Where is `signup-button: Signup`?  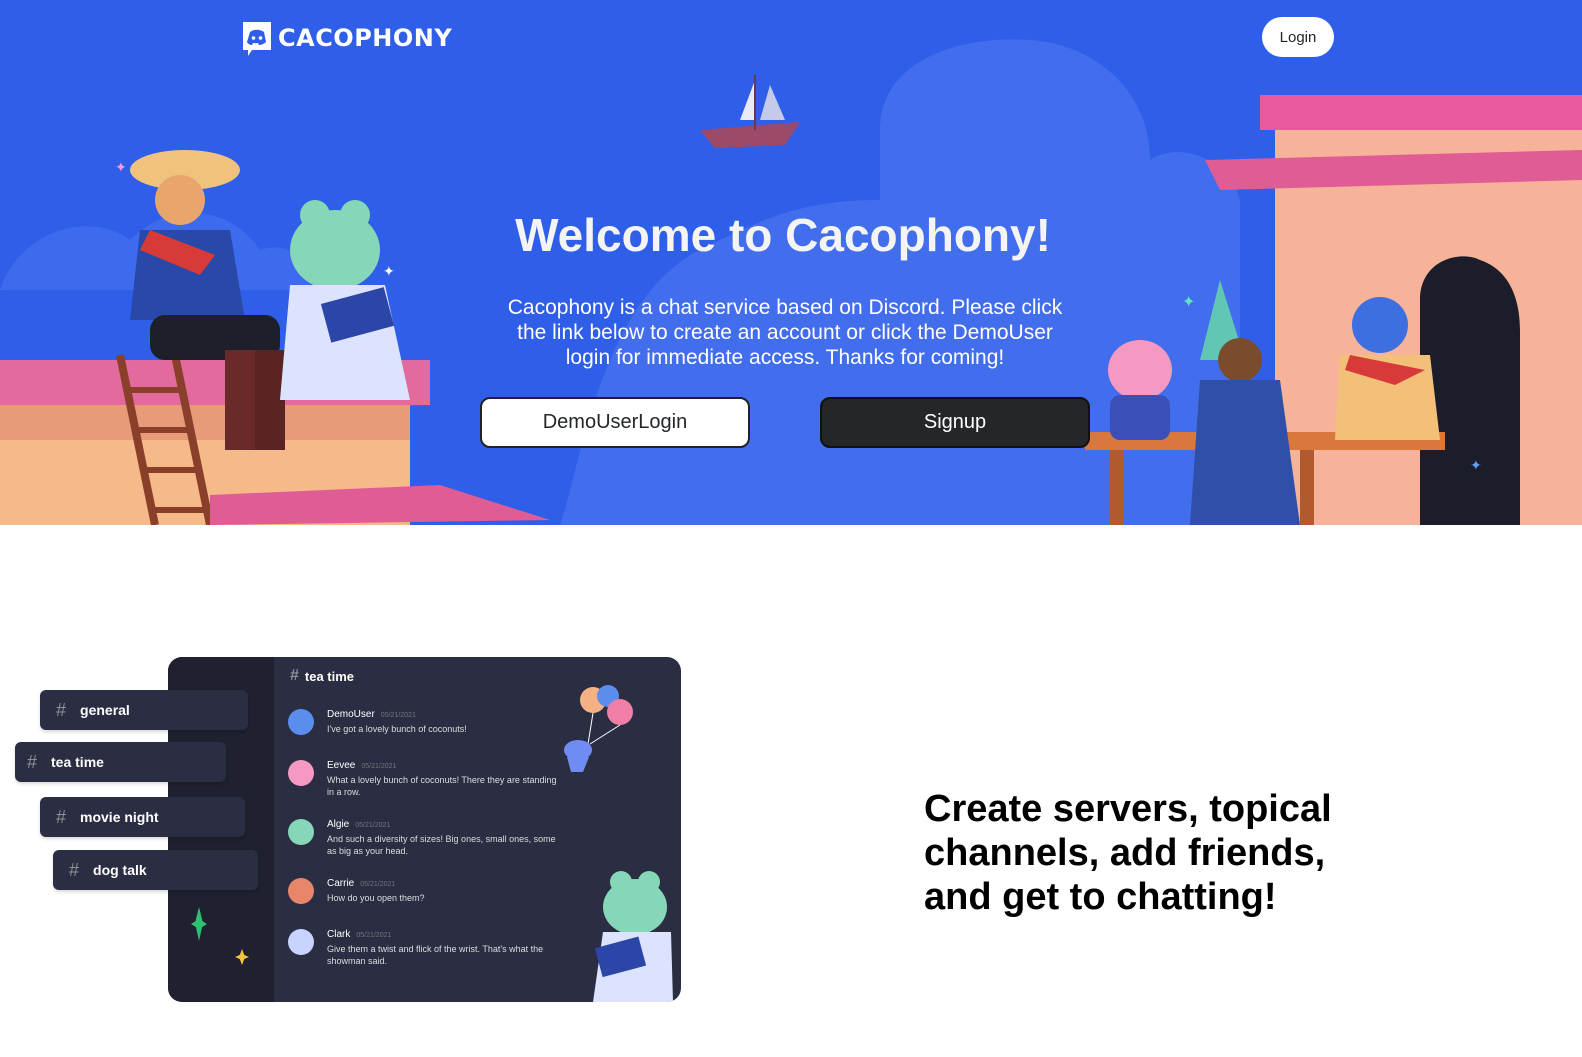
signup-button: Signup is located at coordinates (955, 422).